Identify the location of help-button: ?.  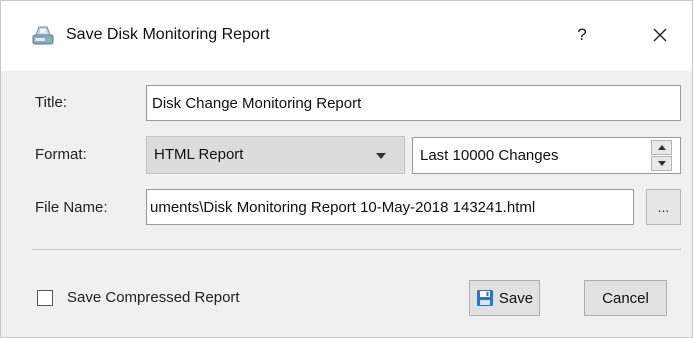
(582, 35).